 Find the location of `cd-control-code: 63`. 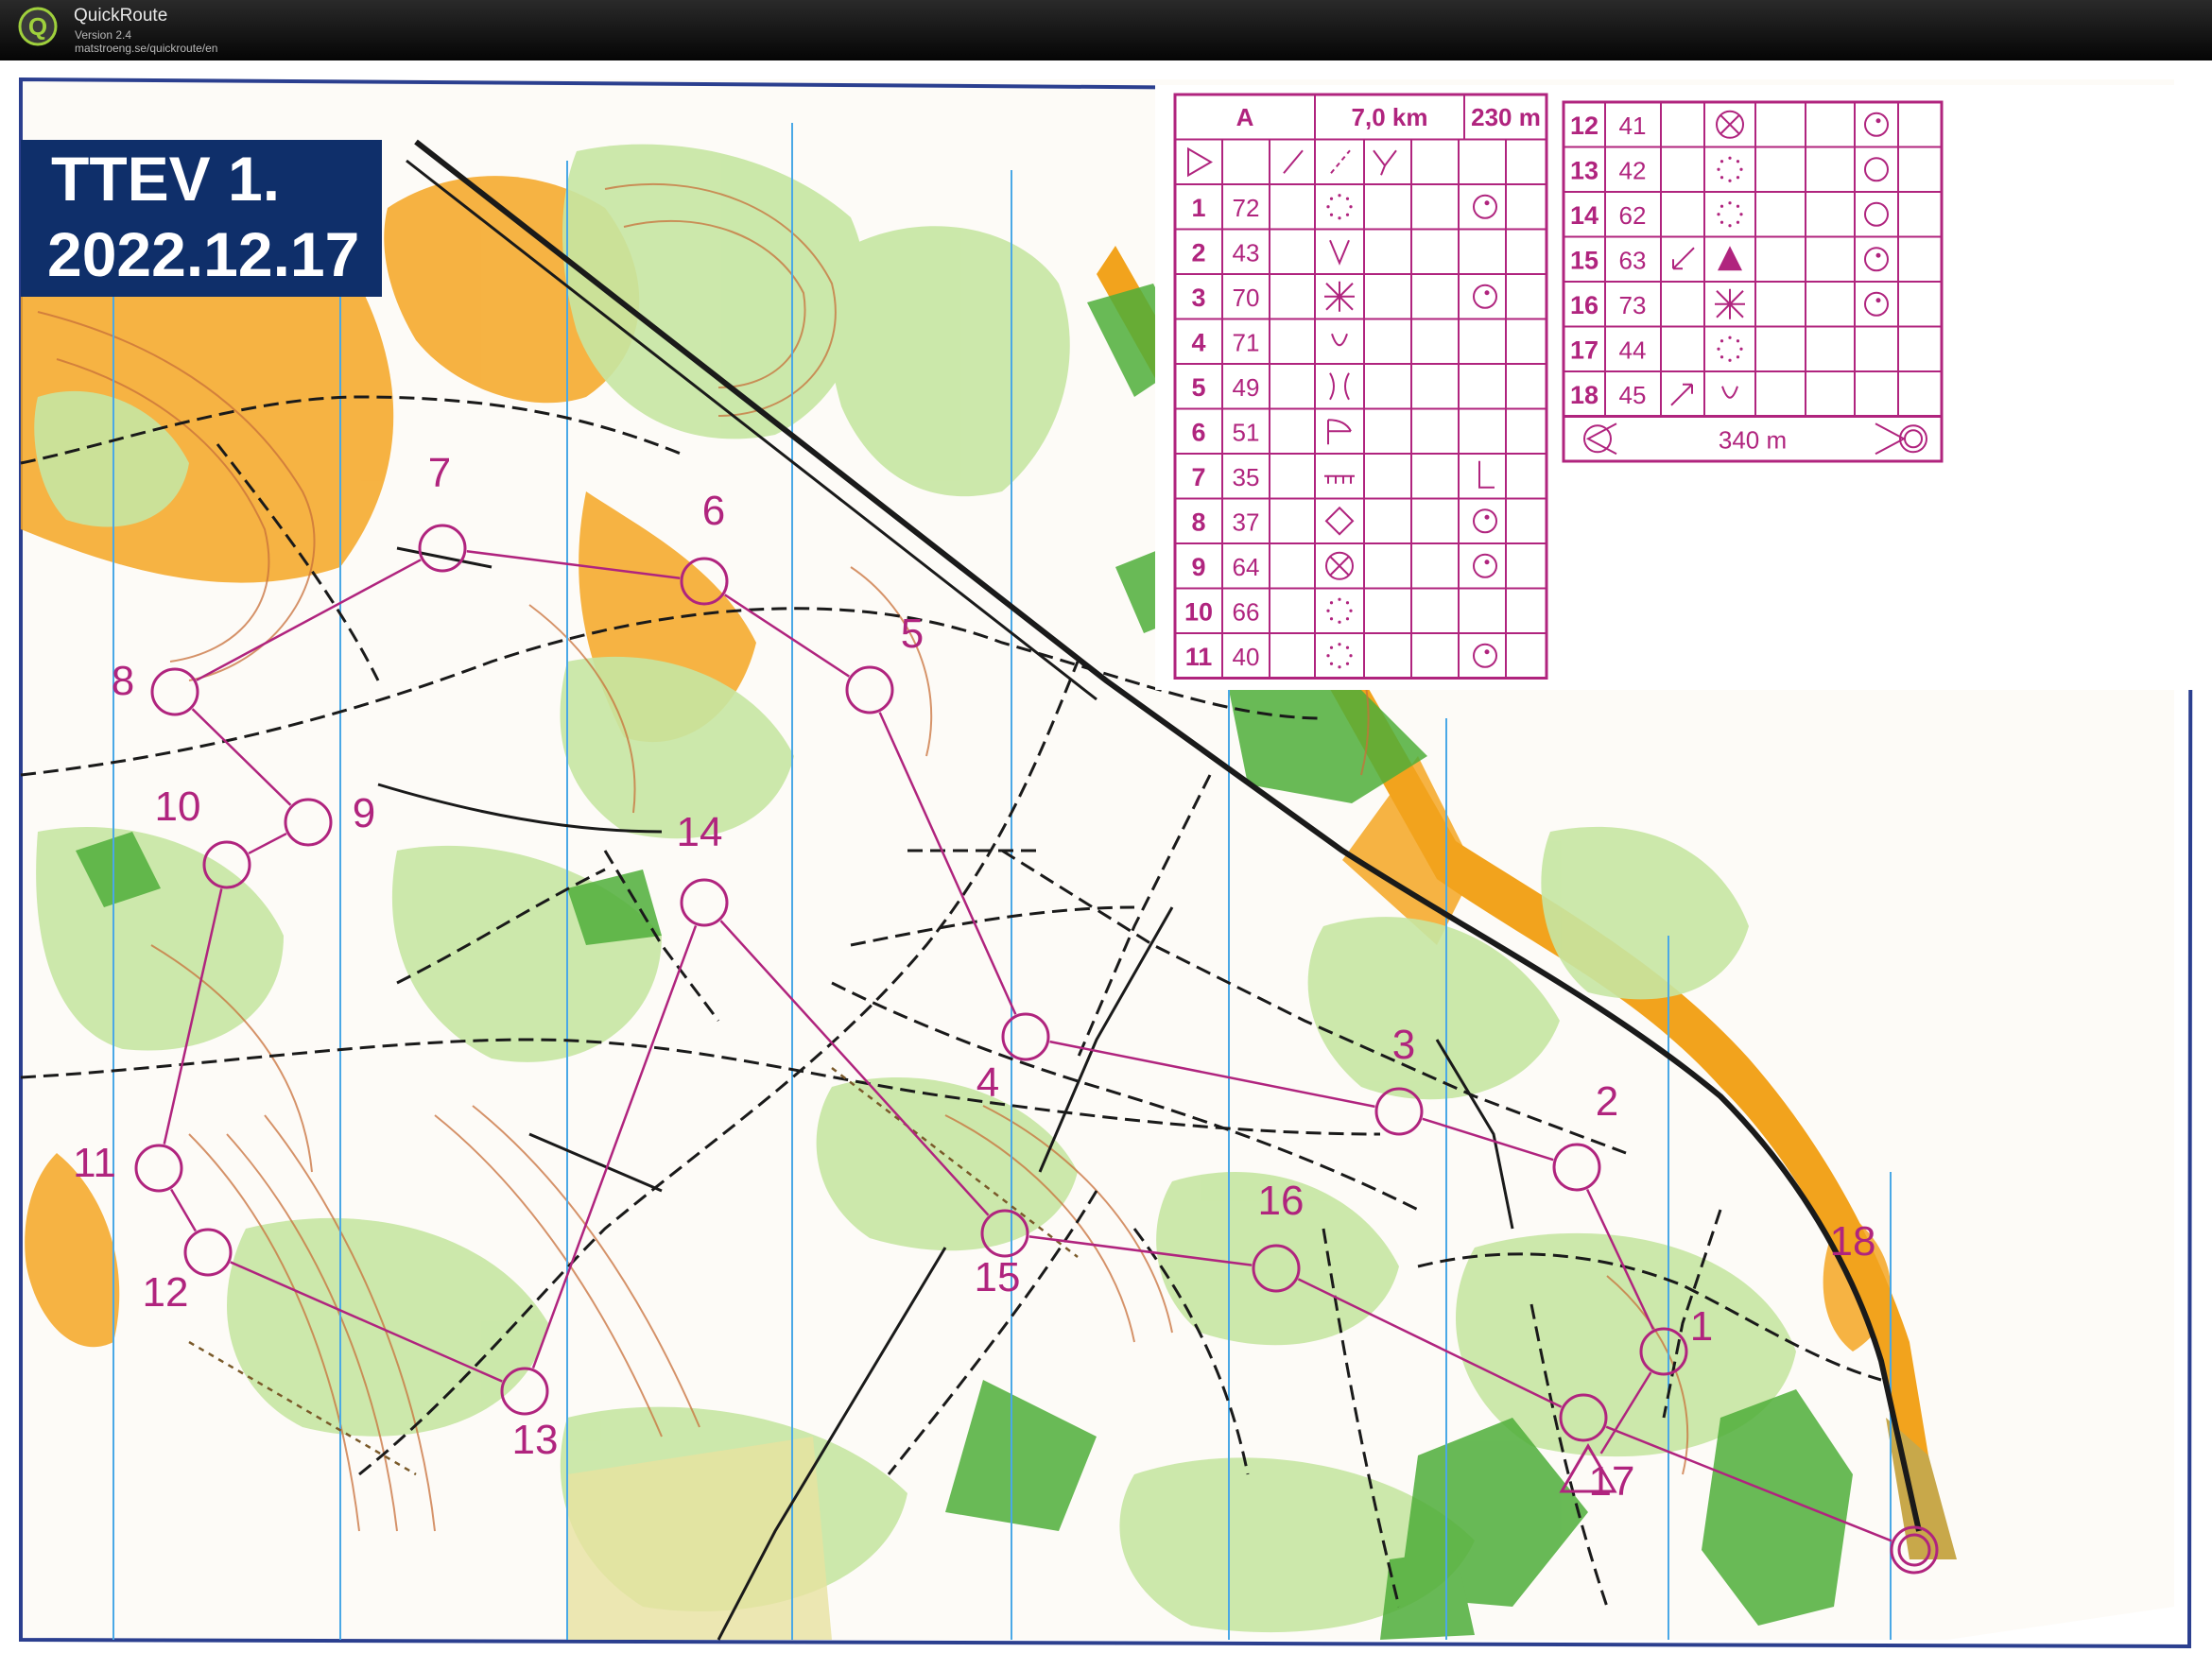

cd-control-code: 63 is located at coordinates (1633, 260).